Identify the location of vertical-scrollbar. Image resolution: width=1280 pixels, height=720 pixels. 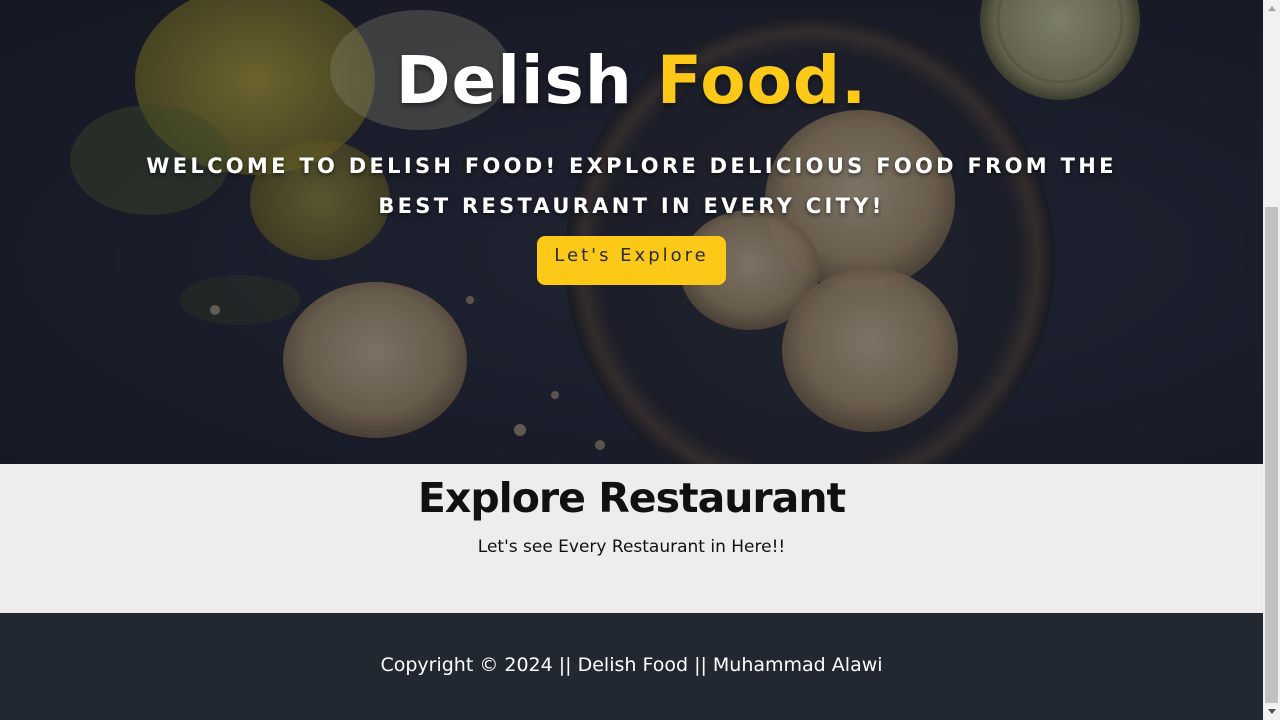
(1271, 360).